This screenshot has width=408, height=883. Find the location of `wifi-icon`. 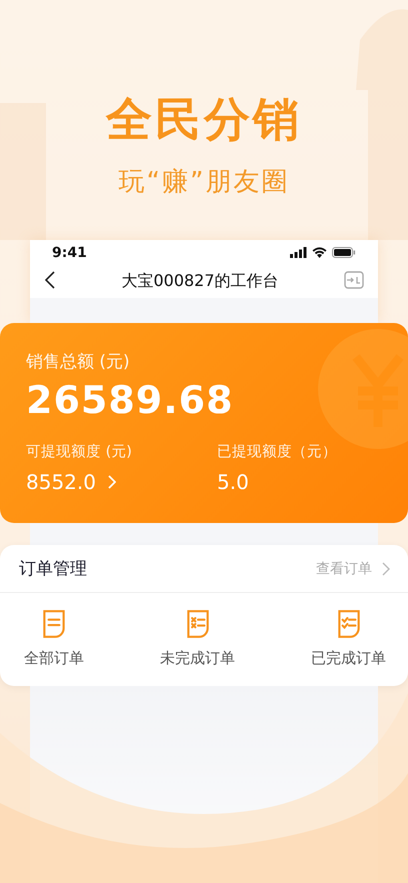

wifi-icon is located at coordinates (319, 252).